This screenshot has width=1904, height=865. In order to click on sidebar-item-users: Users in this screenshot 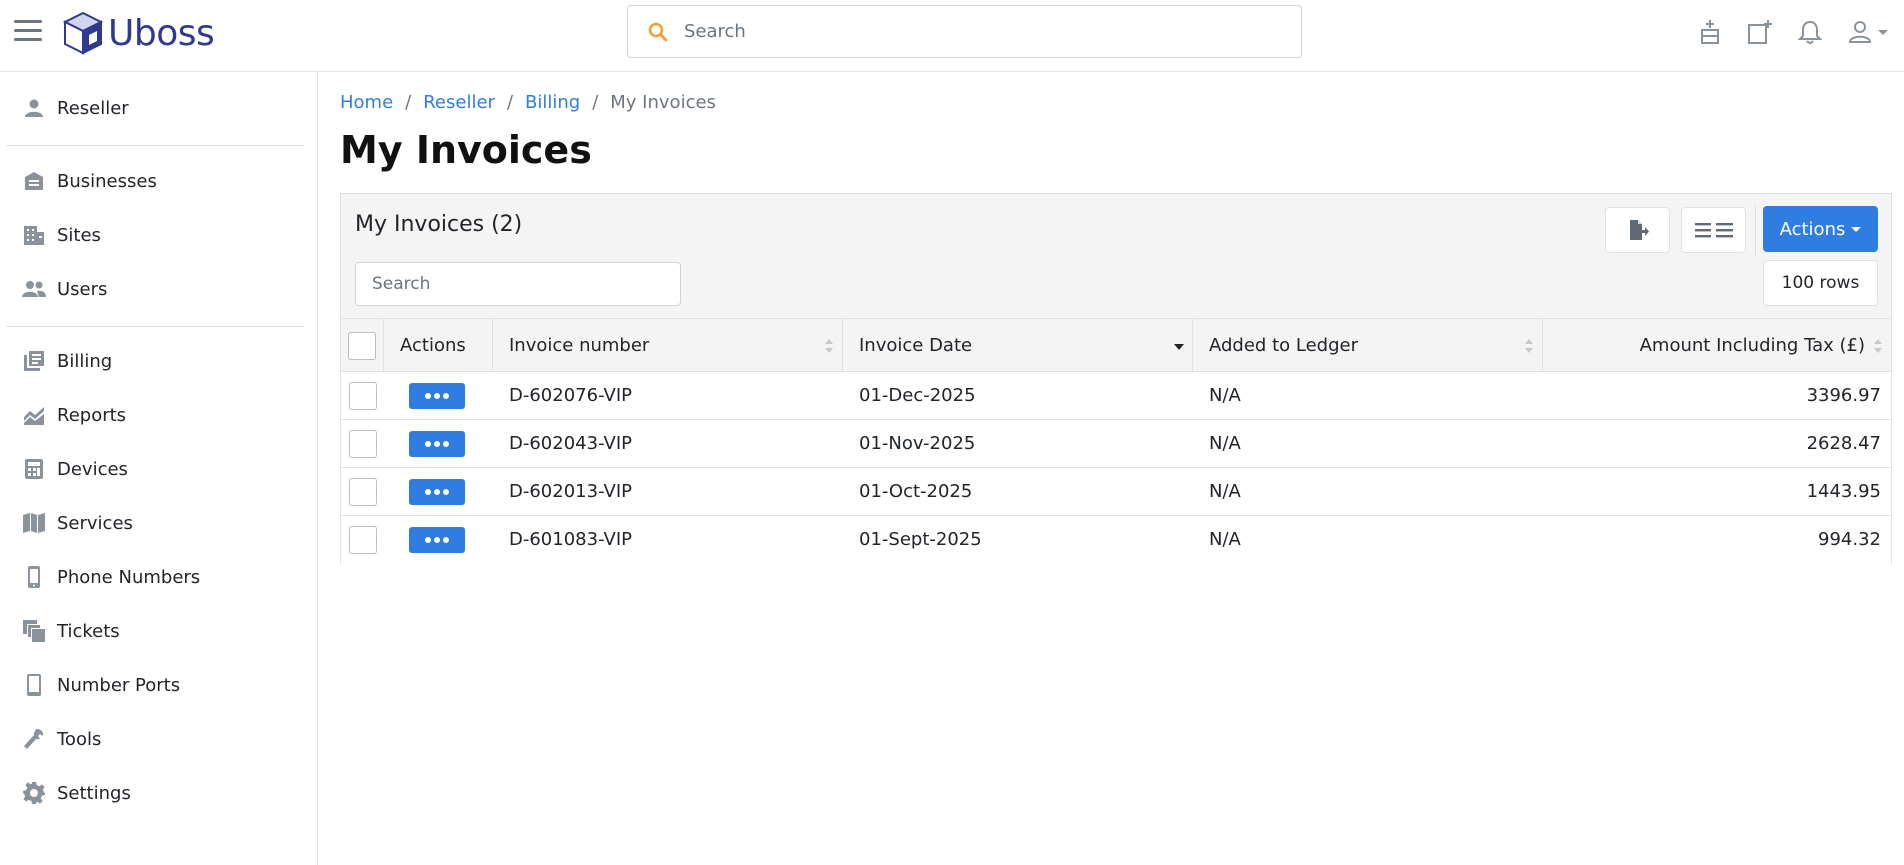, I will do `click(162, 289)`.